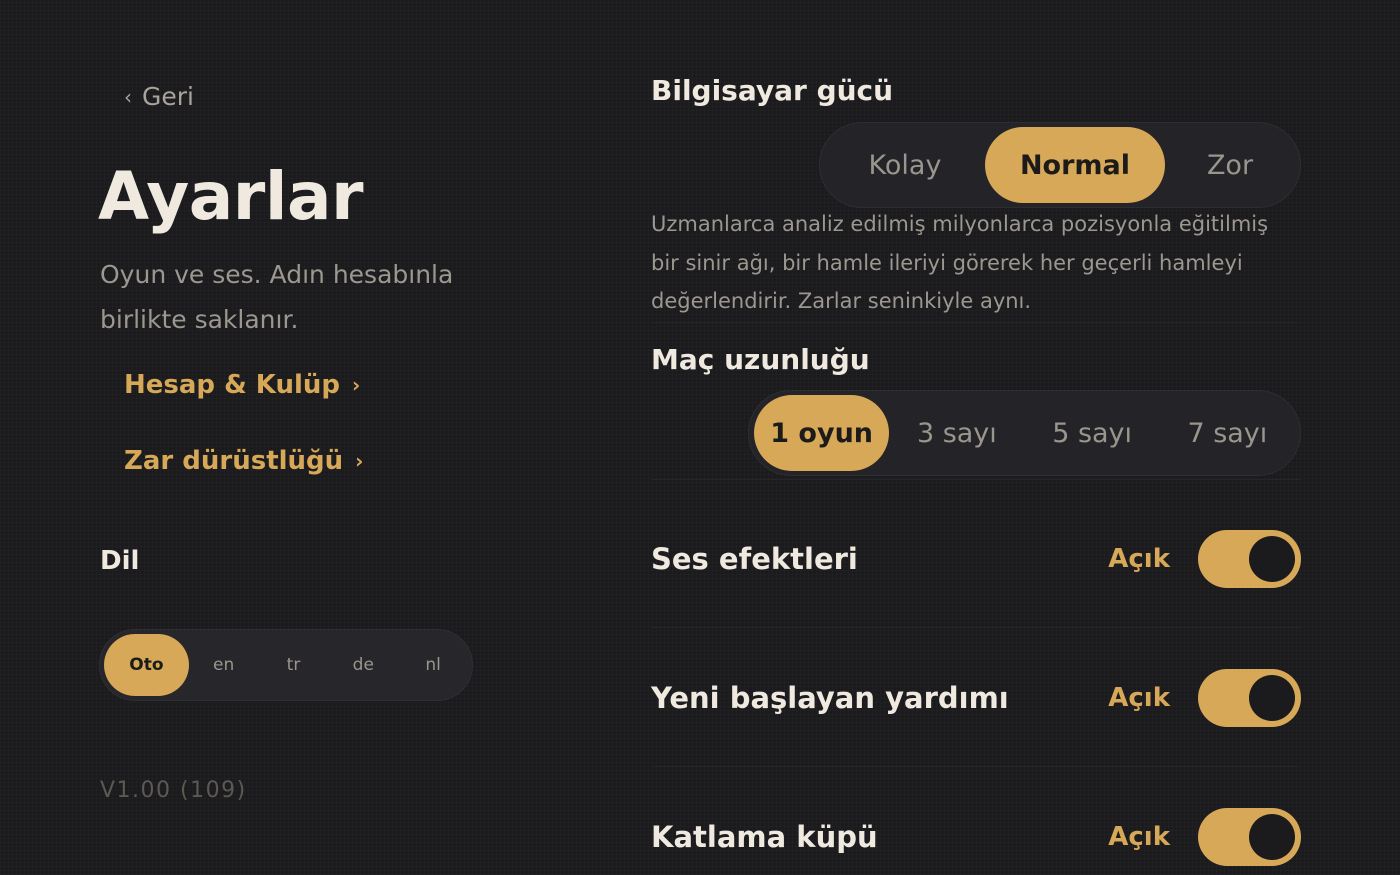  Describe the element at coordinates (232, 385) in the screenshot. I see `account-club-label: Hesap & Kulüp` at that location.